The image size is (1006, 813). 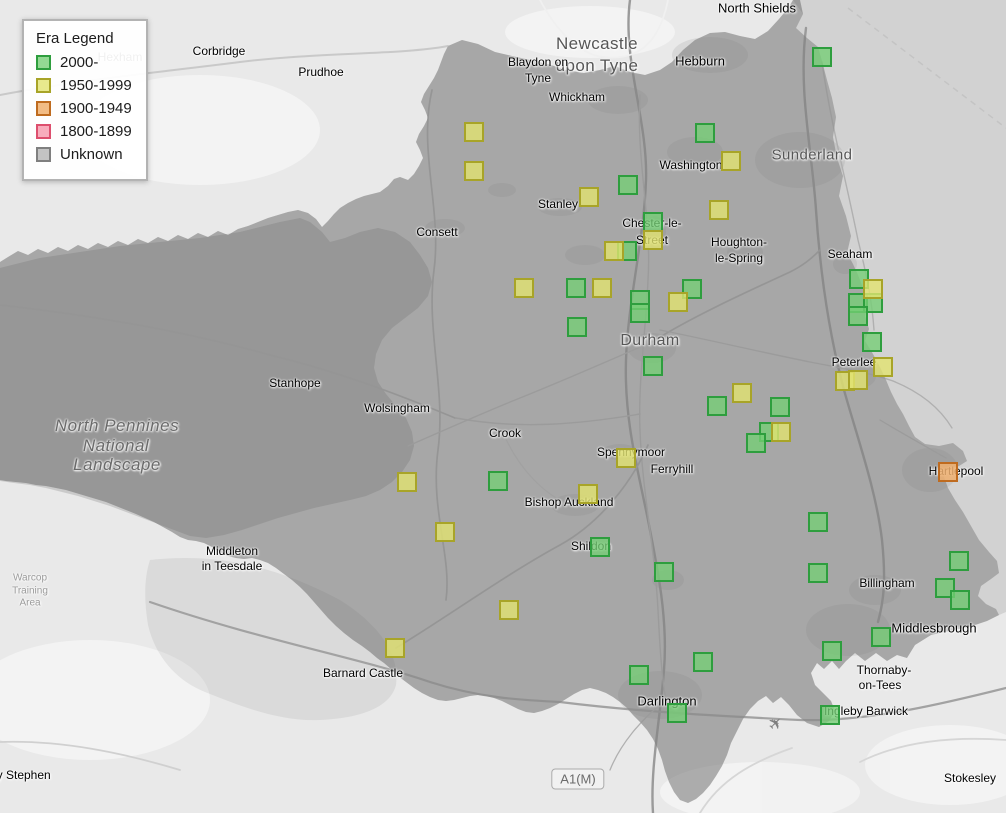 I want to click on legend-item: Unknown, so click(x=84, y=154).